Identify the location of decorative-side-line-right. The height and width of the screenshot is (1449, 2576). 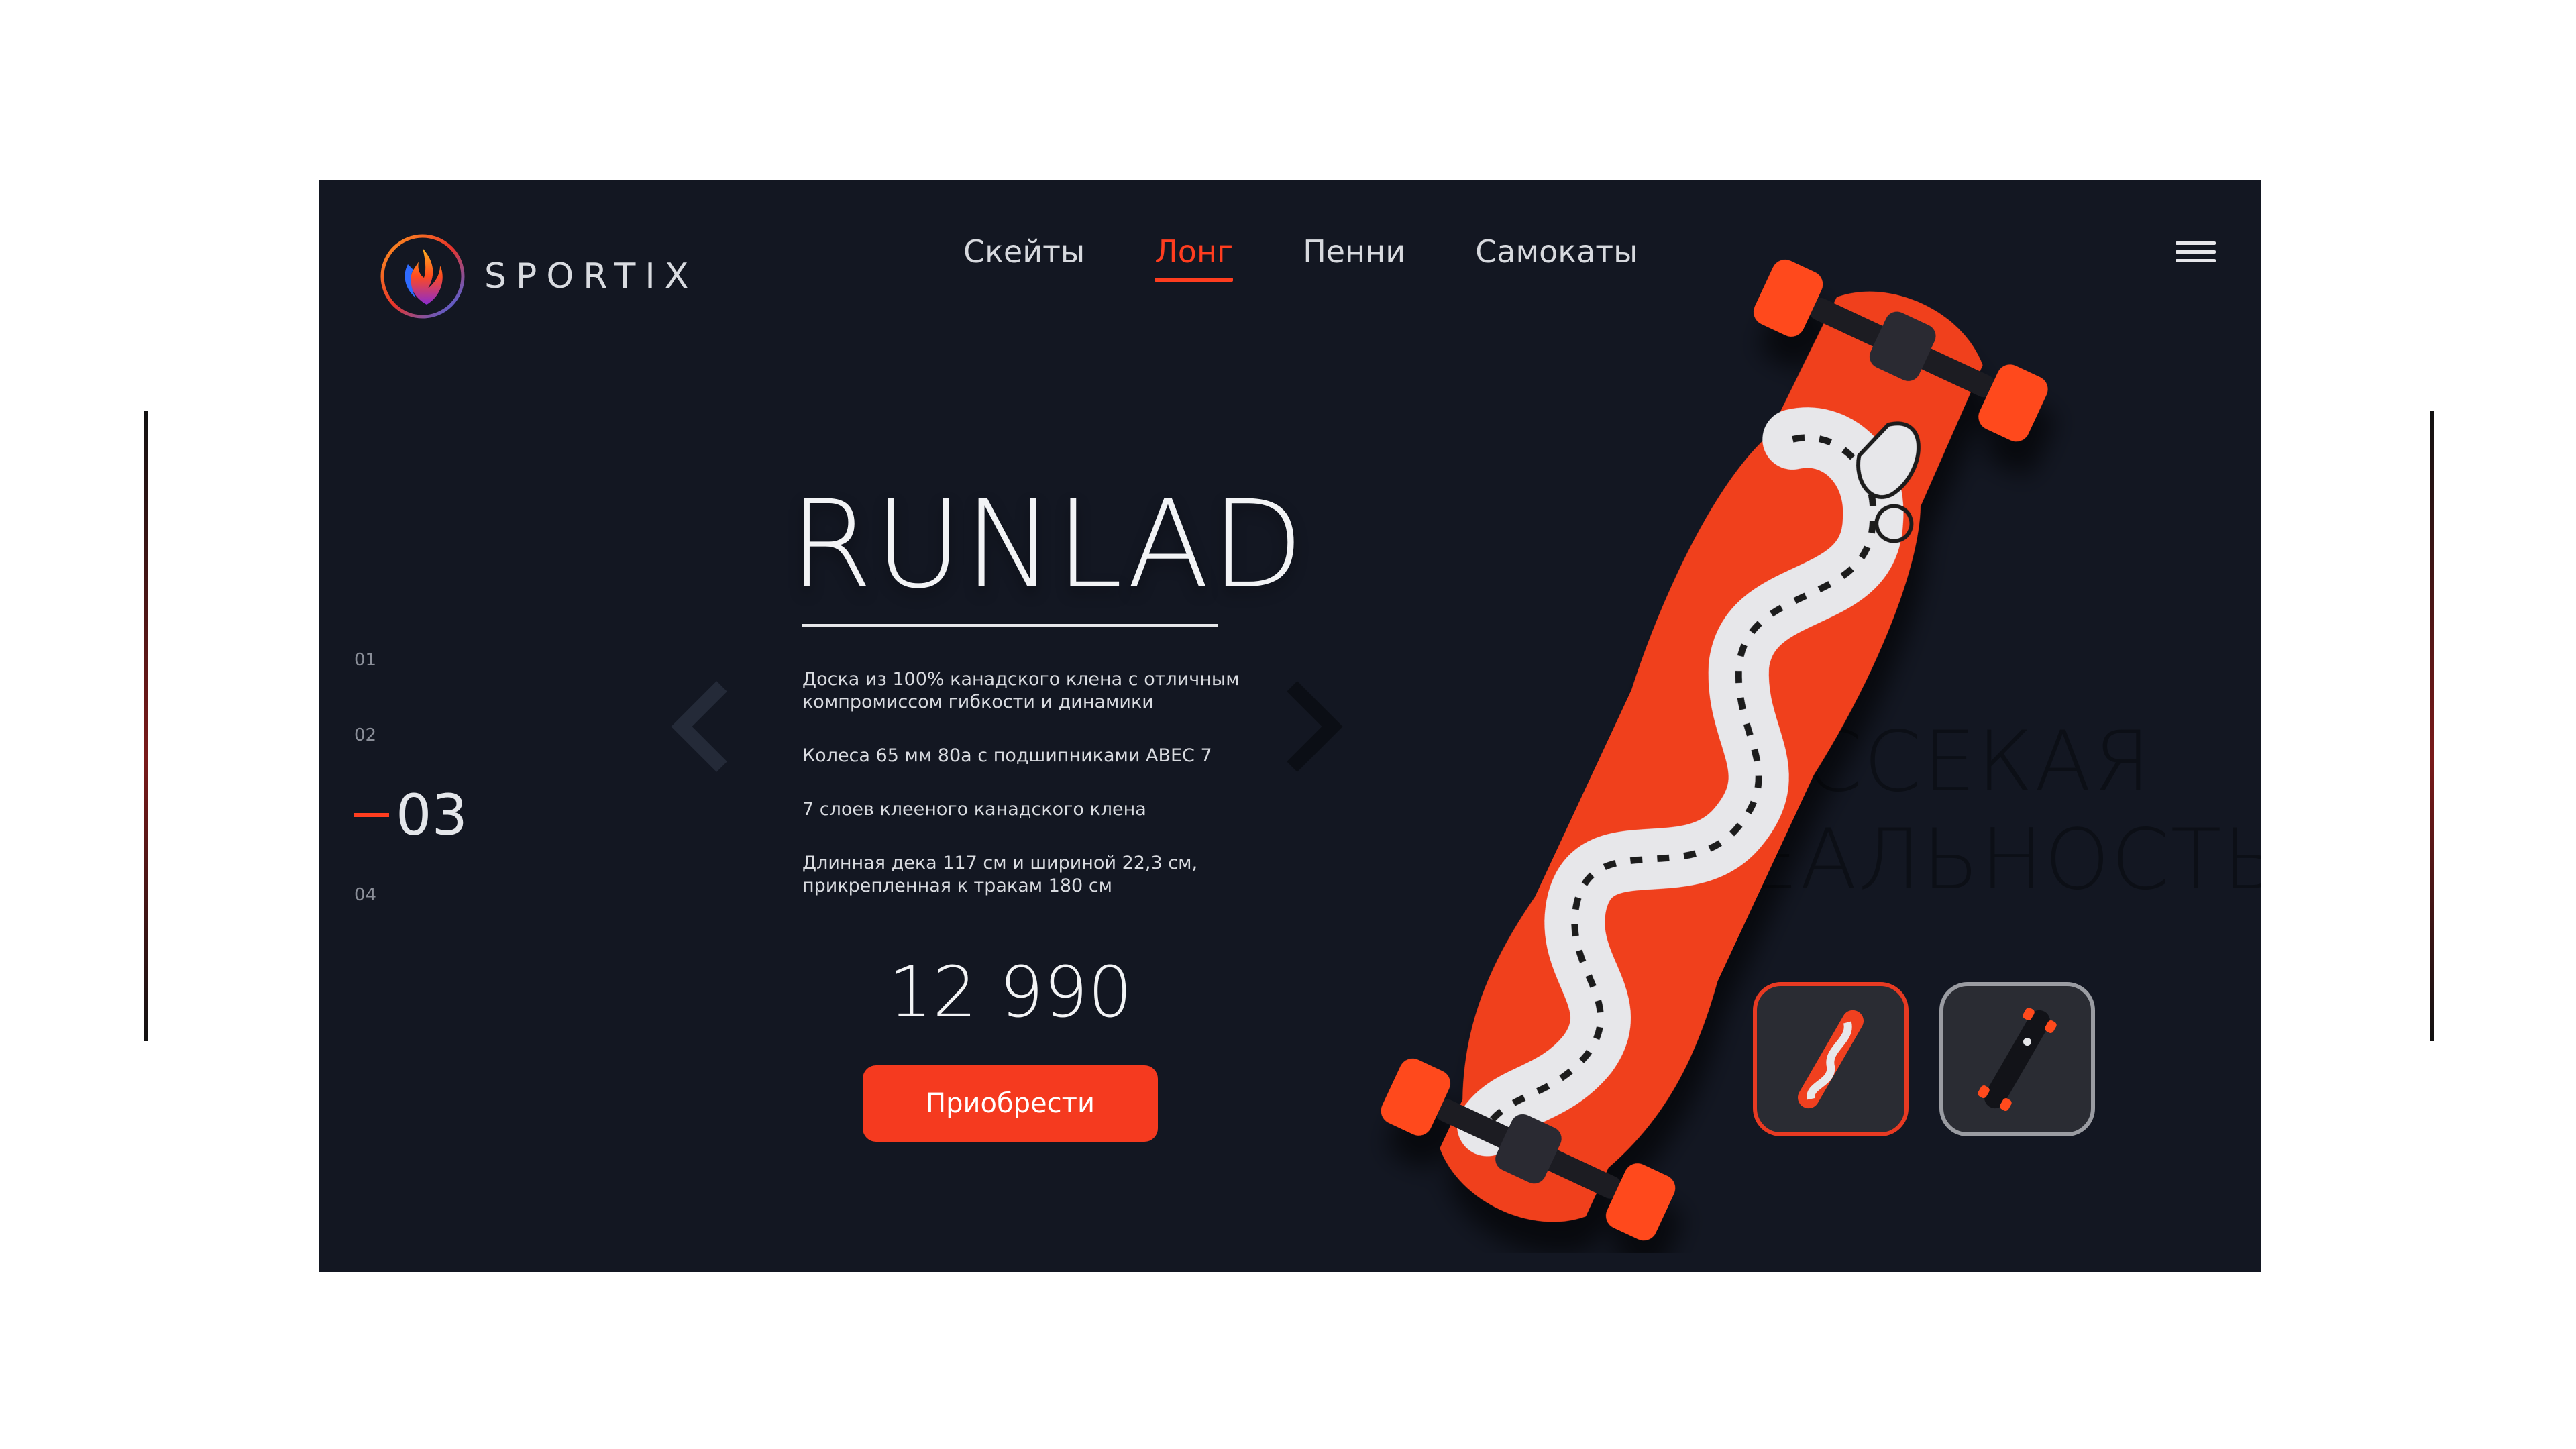
(2432, 726).